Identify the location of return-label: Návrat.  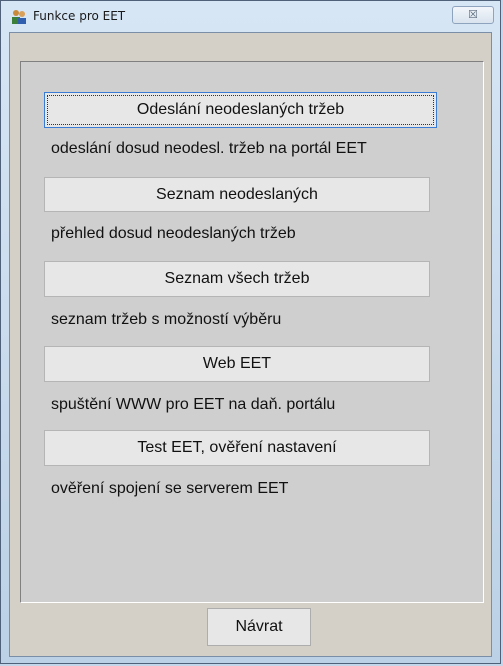
(259, 626).